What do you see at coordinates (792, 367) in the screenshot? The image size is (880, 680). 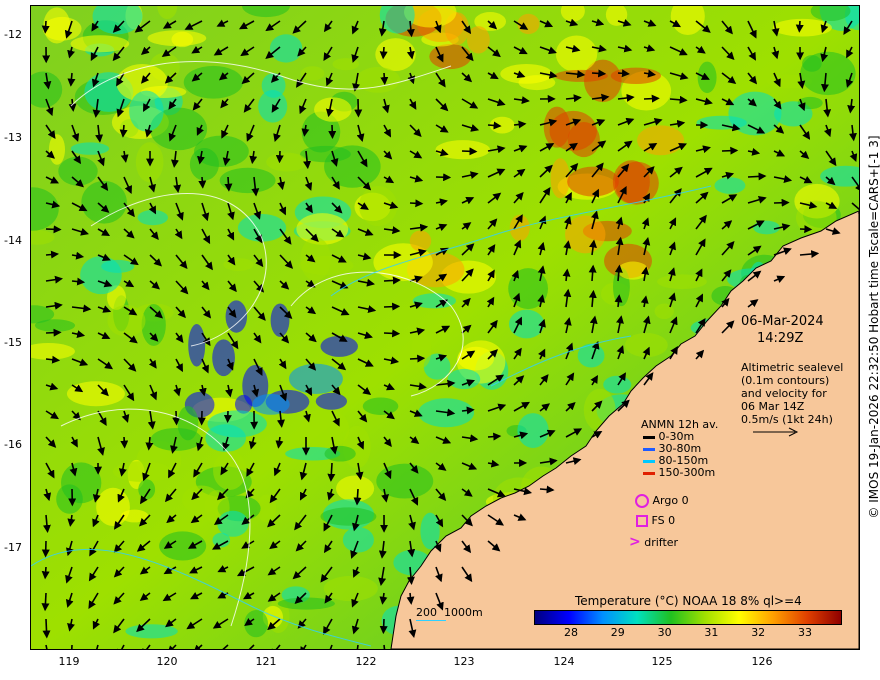 I see `note-line-1: Altimetric sealevel` at bounding box center [792, 367].